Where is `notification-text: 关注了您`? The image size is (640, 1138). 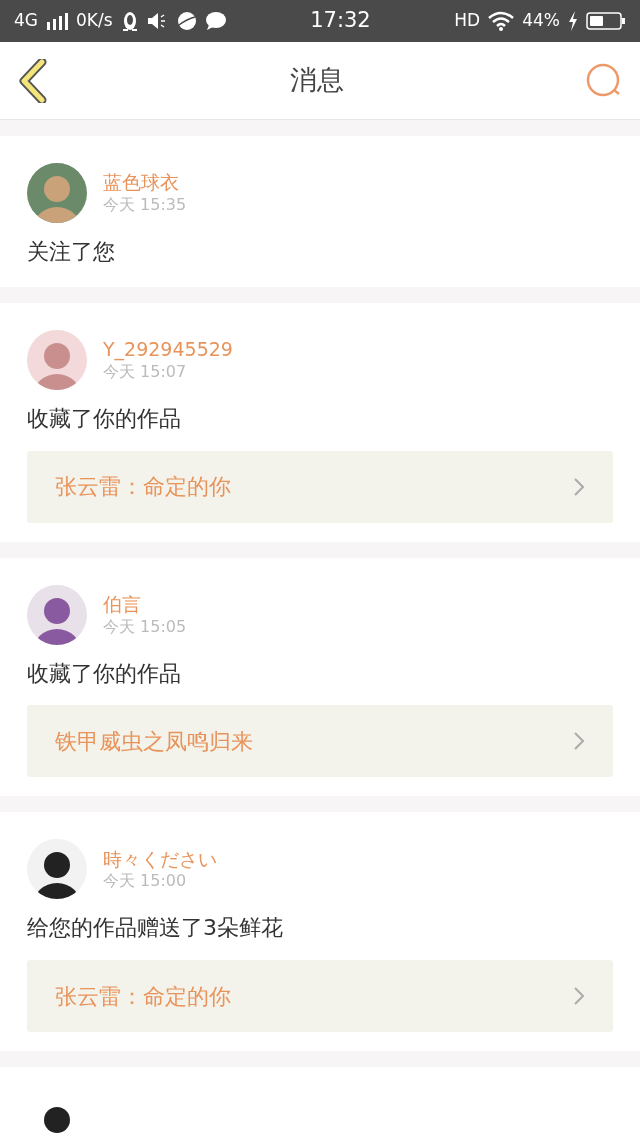 notification-text: 关注了您 is located at coordinates (71, 252).